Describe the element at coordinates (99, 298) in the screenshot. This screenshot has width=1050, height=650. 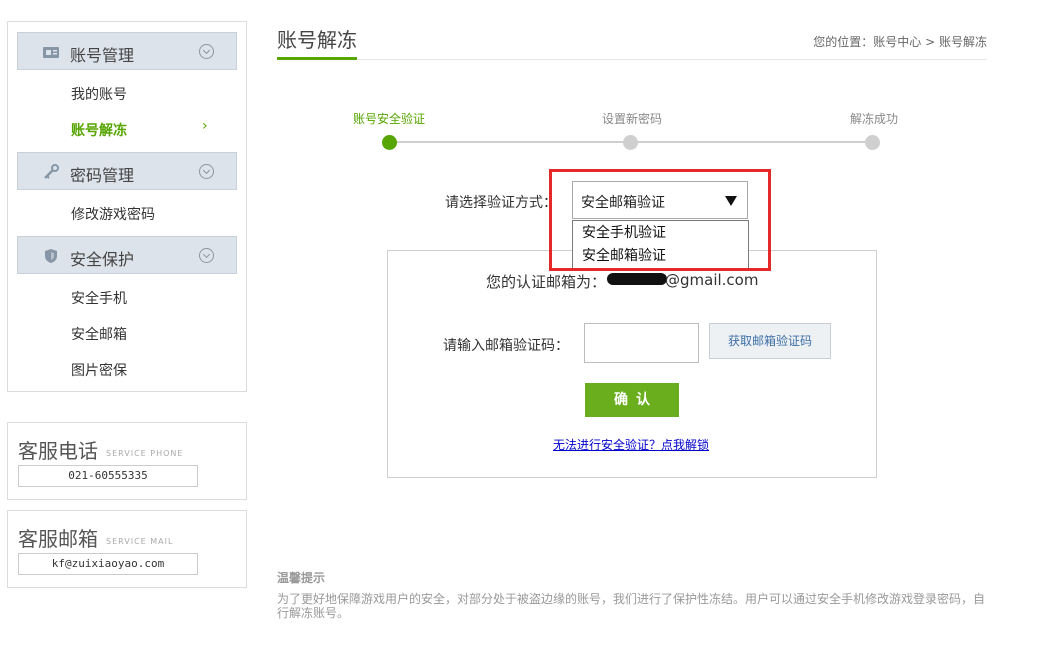
I see `sidebar-item-security-phone: 安全手机` at that location.